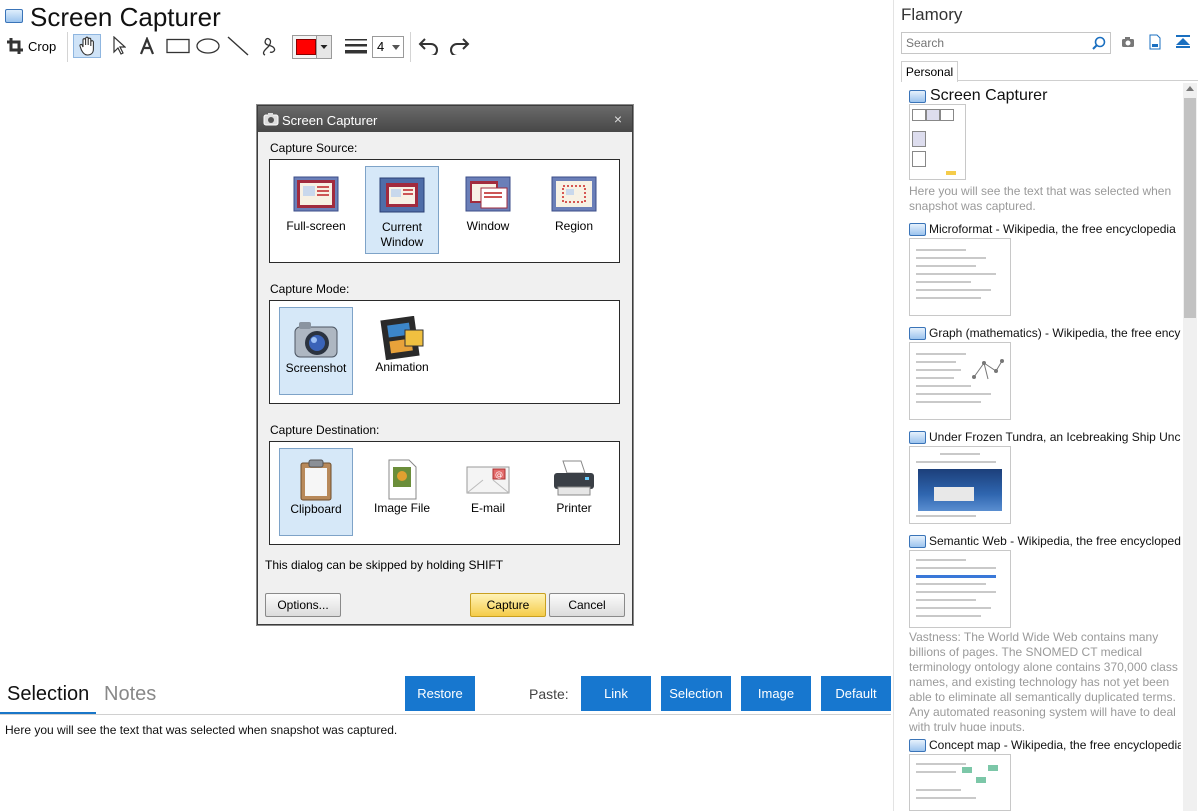  I want to click on undo-button, so click(429, 46).